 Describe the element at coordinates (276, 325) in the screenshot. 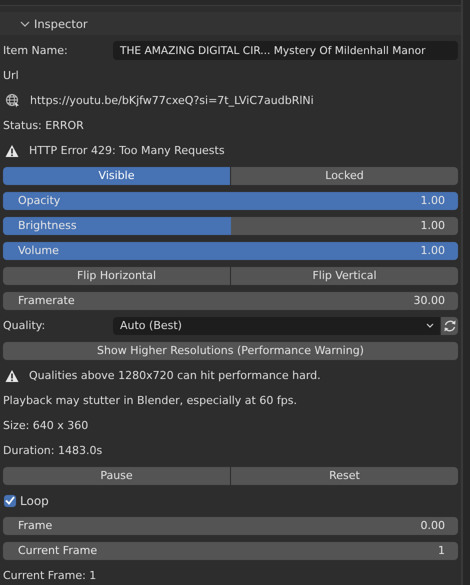

I see `quality-dropdown: Auto (Best)` at that location.